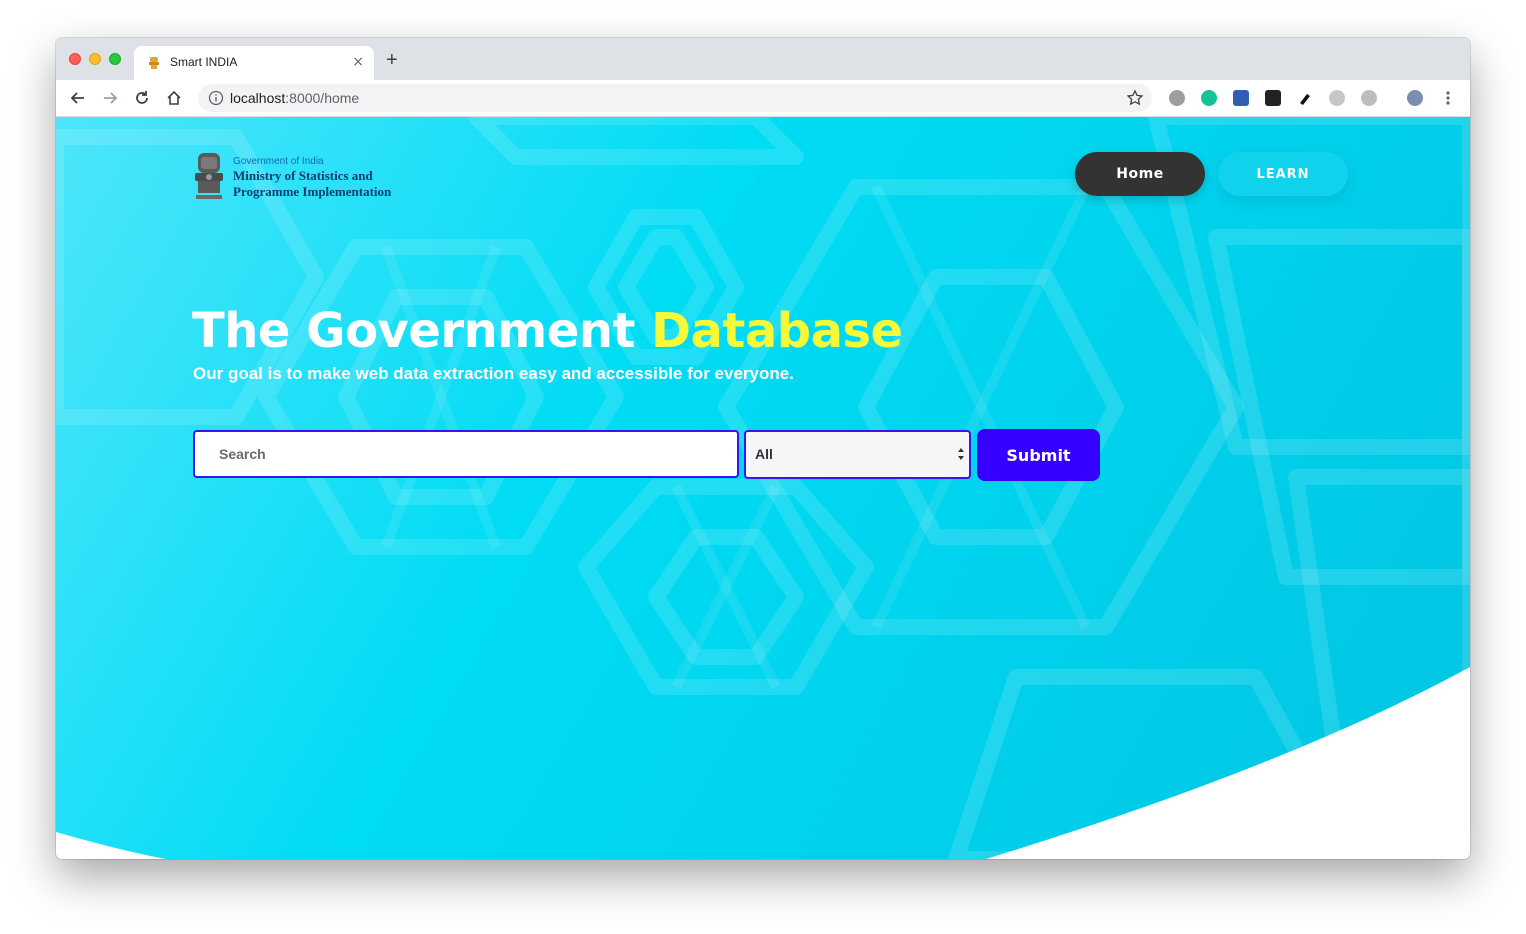 This screenshot has width=1526, height=934. I want to click on select-updown-icon, so click(961, 454).